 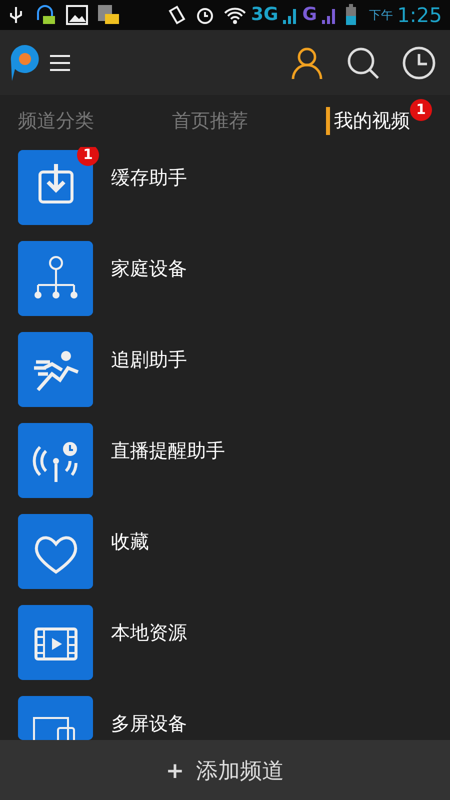 I want to click on search-button, so click(x=363, y=63).